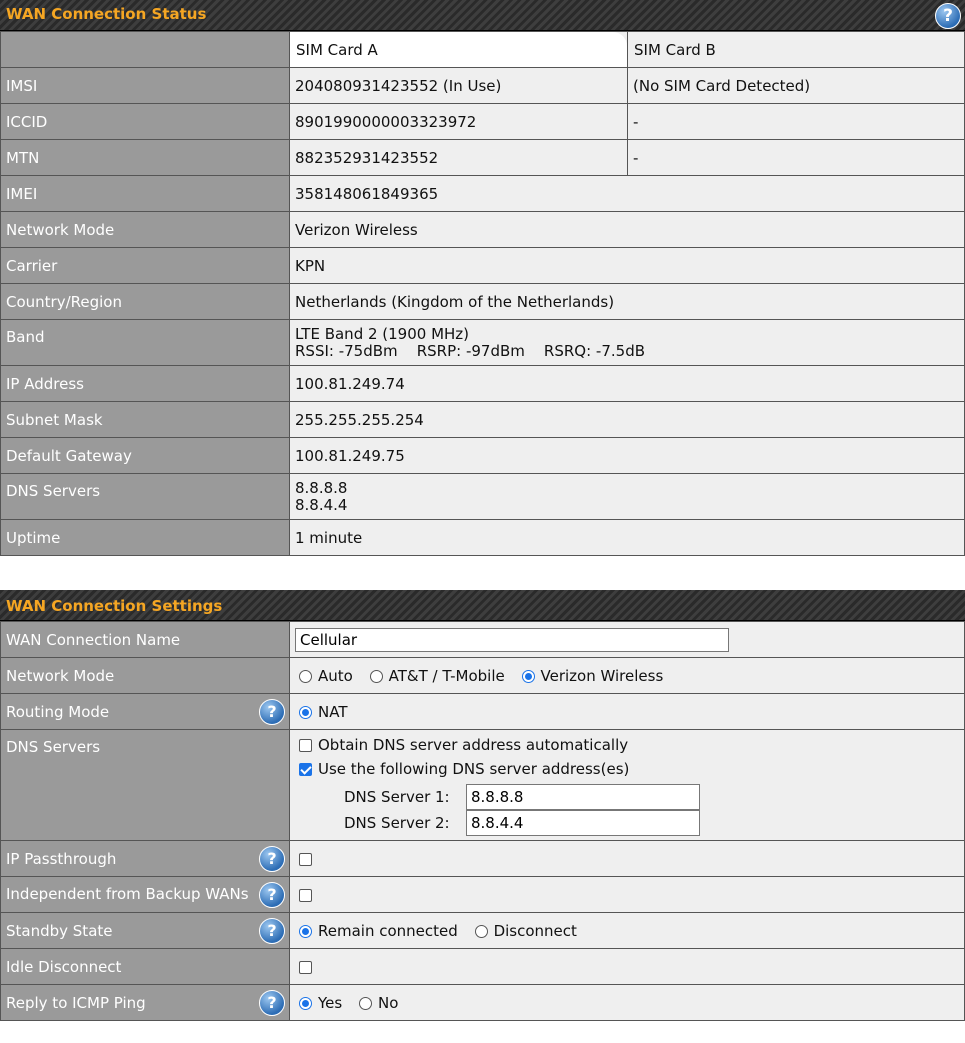  What do you see at coordinates (305, 676) in the screenshot?
I see `radio-auto` at bounding box center [305, 676].